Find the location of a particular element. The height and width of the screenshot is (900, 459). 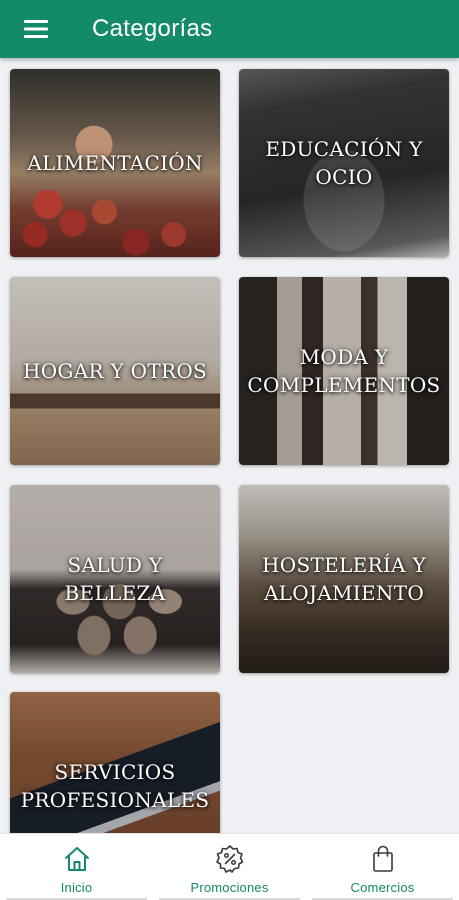

category-label: ALIMENTACIÓN is located at coordinates (115, 163).